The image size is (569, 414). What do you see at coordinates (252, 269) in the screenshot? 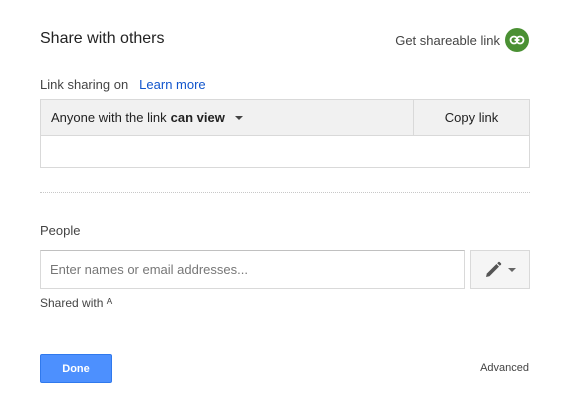
I see `people-input` at bounding box center [252, 269].